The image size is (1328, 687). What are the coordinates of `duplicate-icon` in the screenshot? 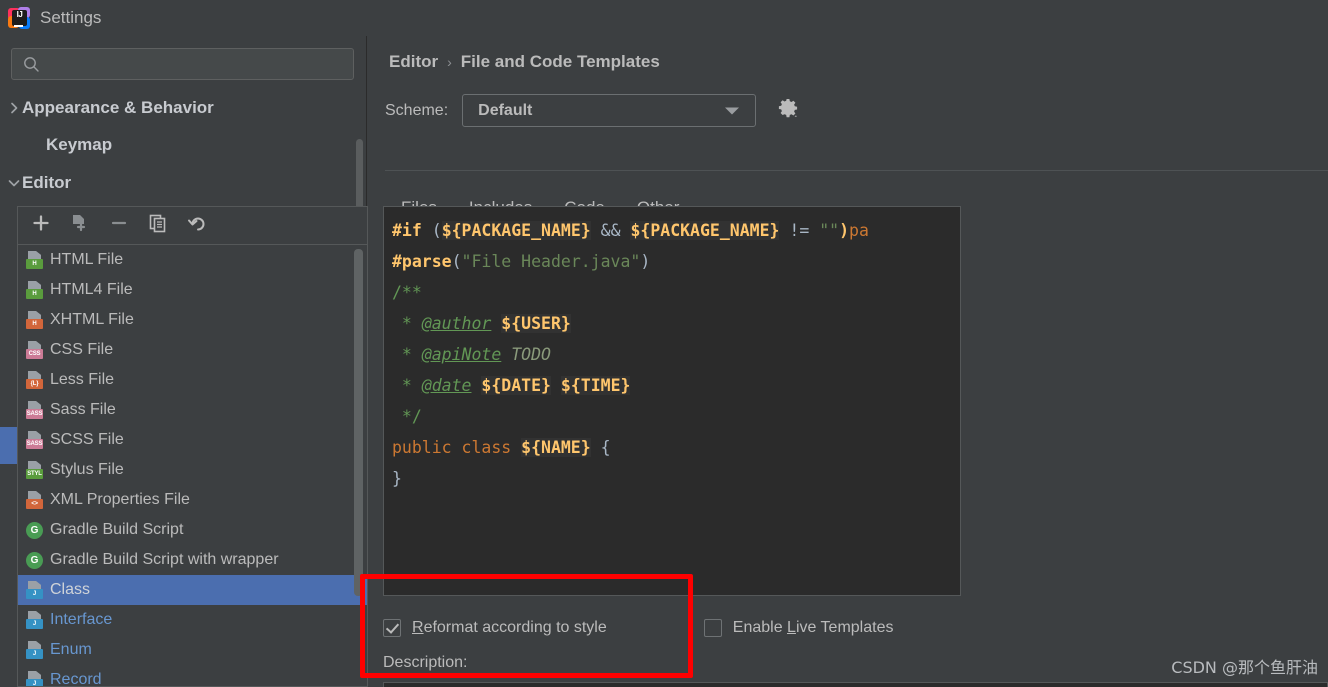 It's located at (158, 225).